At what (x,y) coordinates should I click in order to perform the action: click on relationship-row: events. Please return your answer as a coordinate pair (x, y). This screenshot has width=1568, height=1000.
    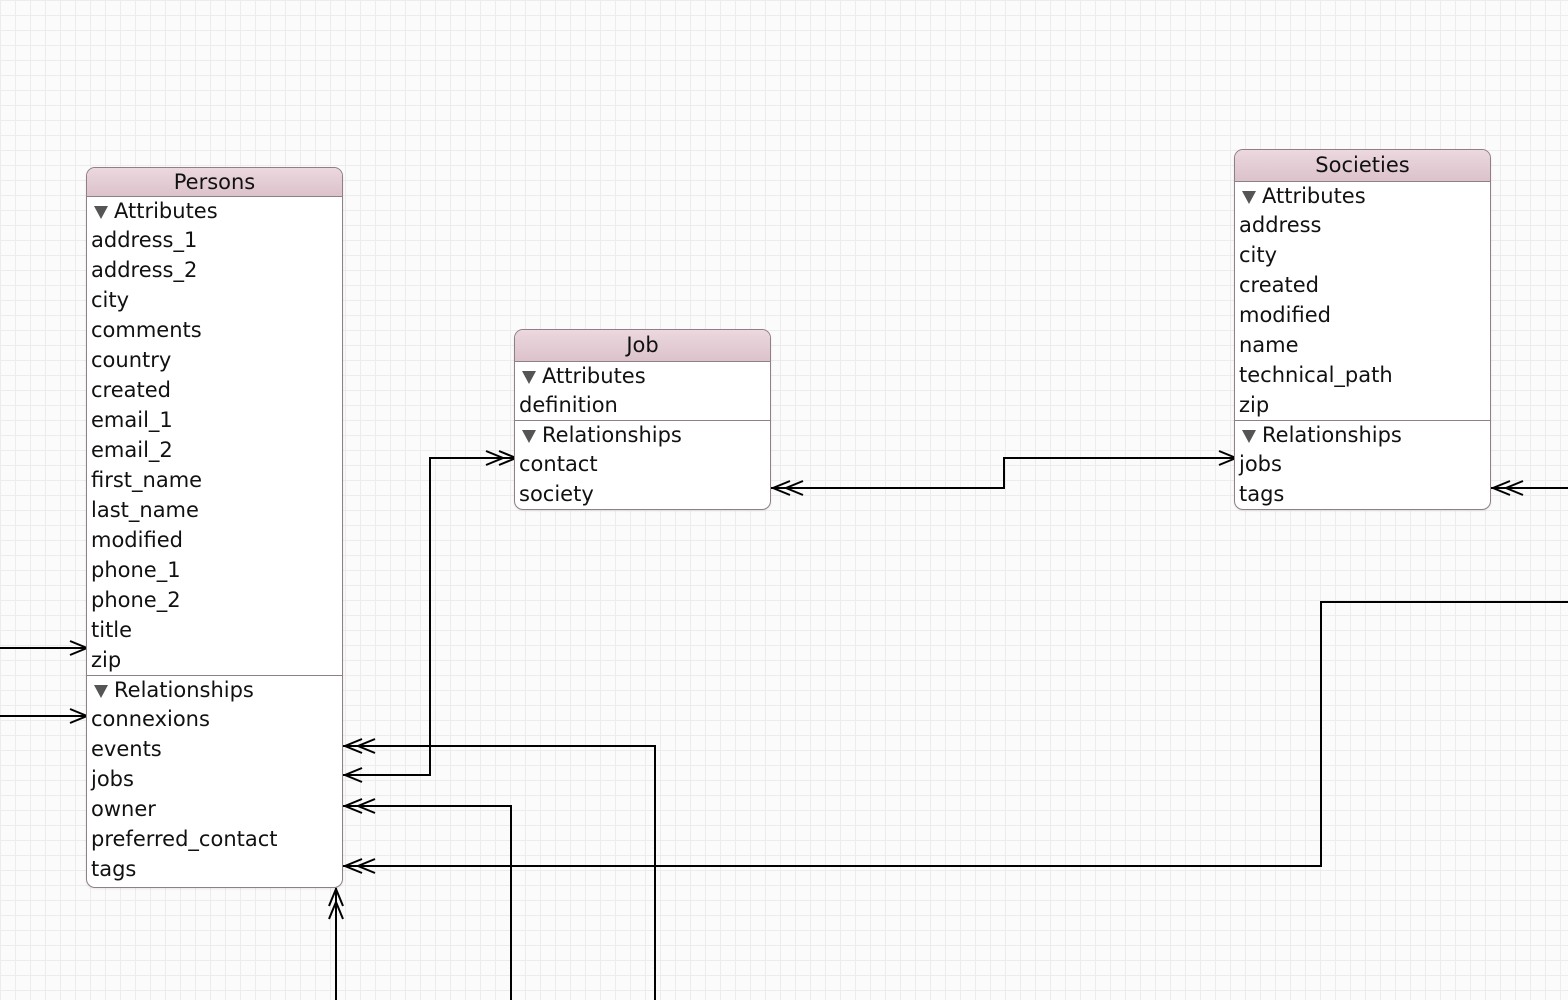
    Looking at the image, I should click on (214, 749).